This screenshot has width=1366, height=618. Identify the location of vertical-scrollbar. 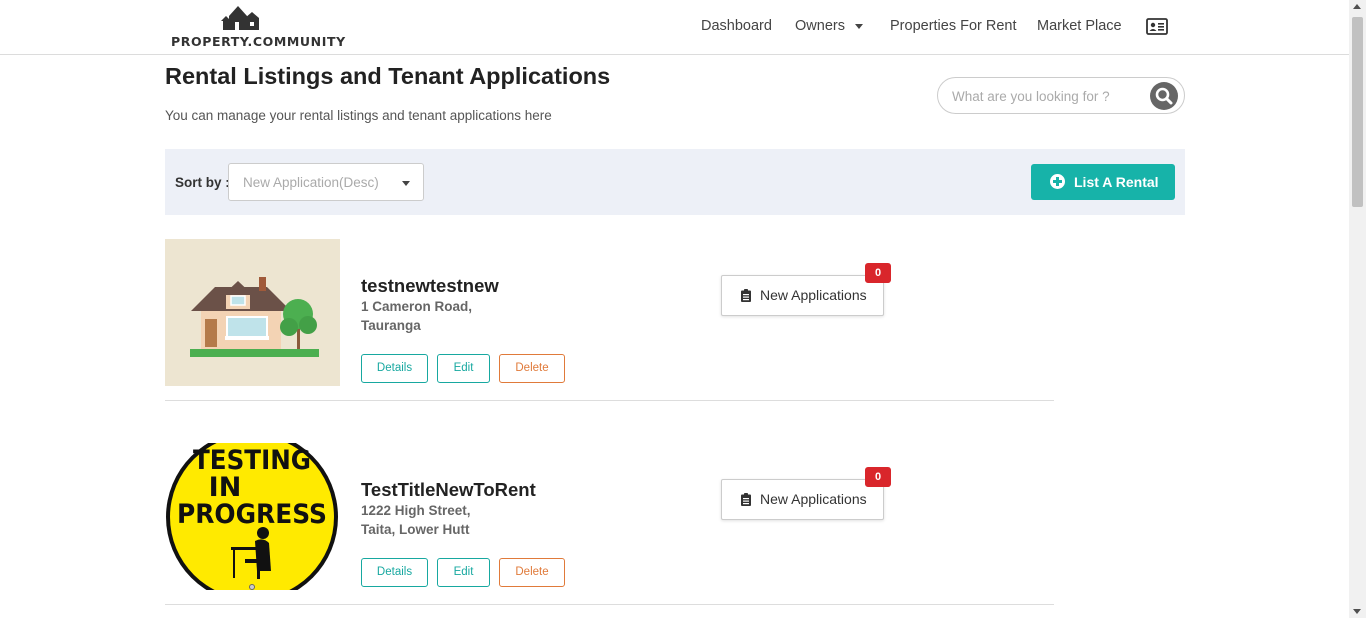
(1357, 309).